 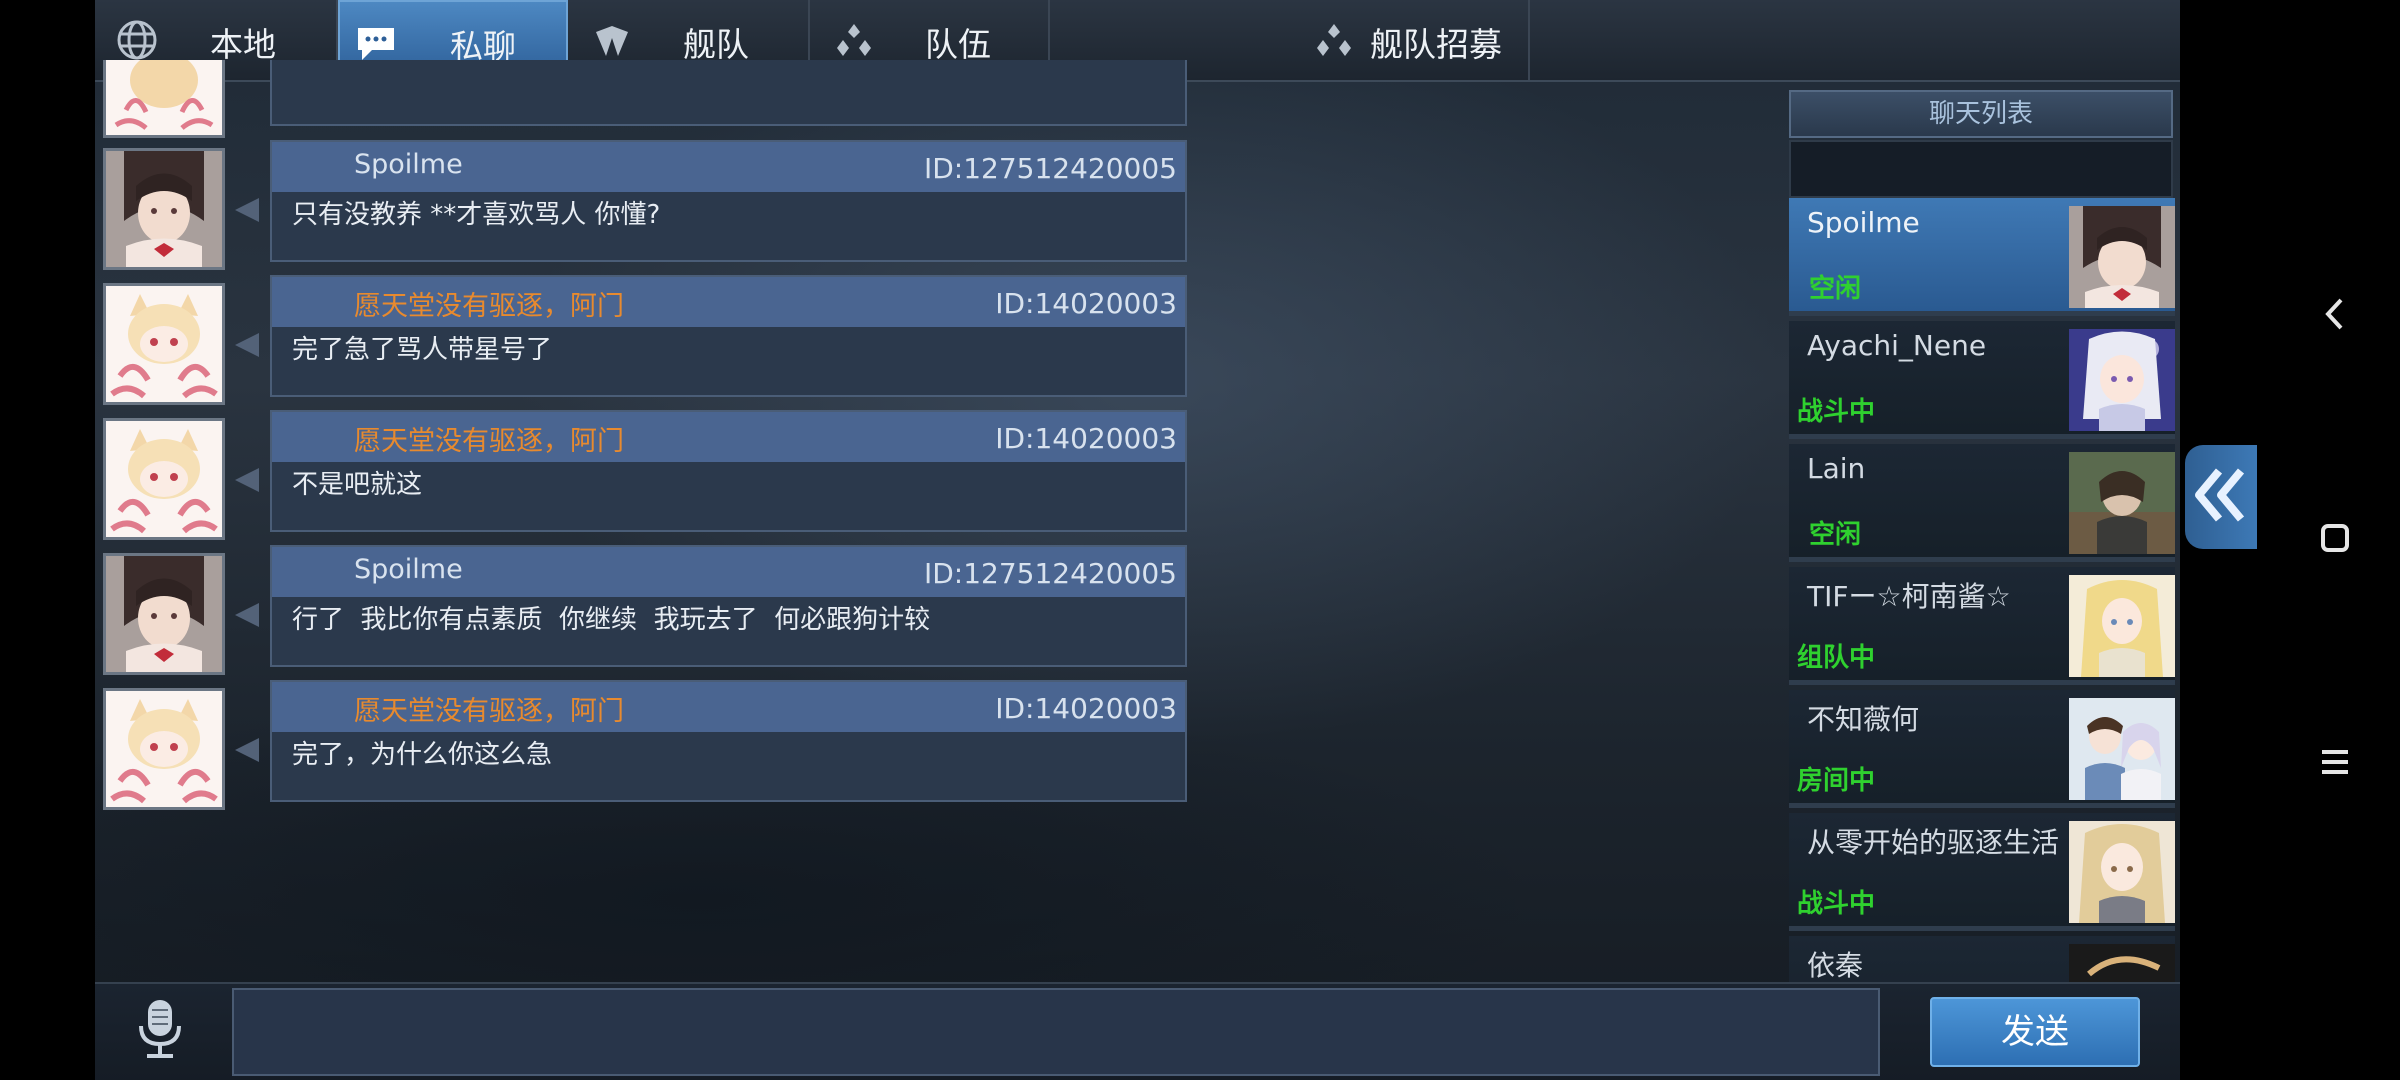 I want to click on send-button: 发送, so click(x=2035, y=1032).